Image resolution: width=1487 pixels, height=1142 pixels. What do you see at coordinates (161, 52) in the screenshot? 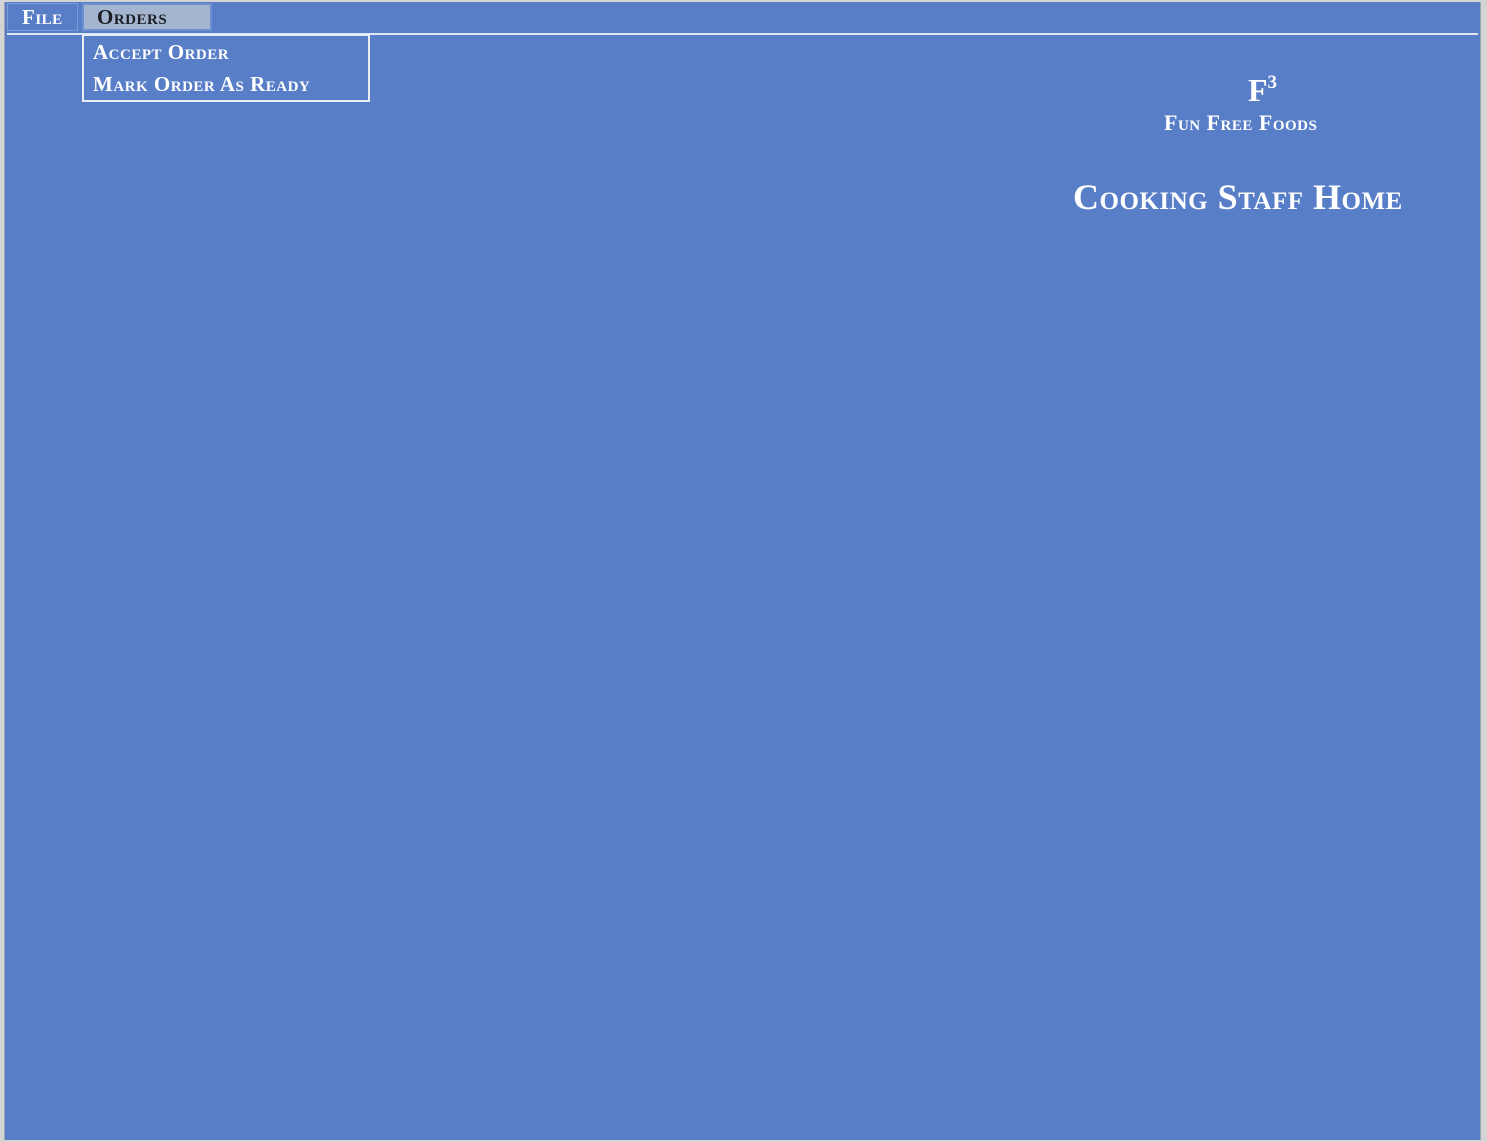
I see `accept-order-menu-item: Accept Order` at bounding box center [161, 52].